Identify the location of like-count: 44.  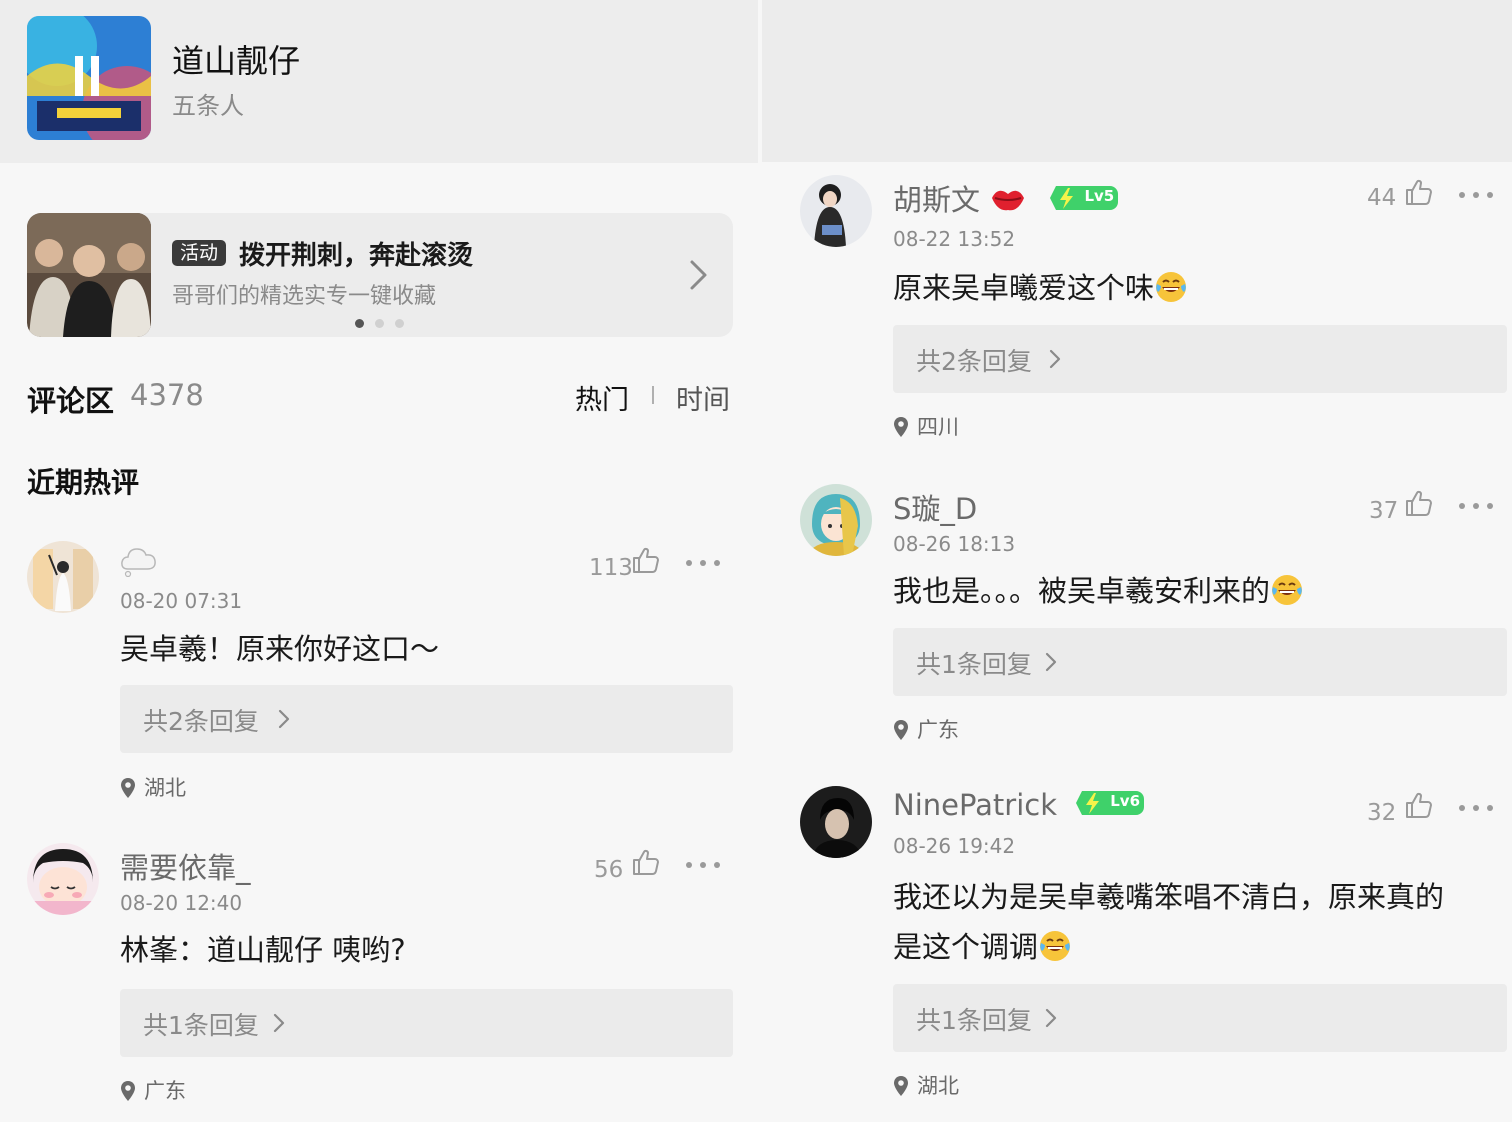
(1382, 198).